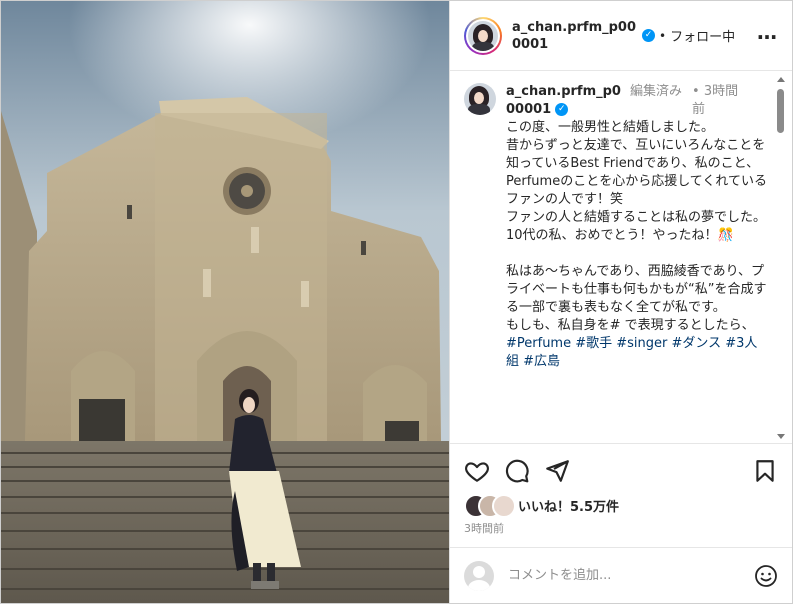 This screenshot has height=604, width=793. Describe the element at coordinates (621, 528) in the screenshot. I see `post-timestamp: 3時間前` at that location.